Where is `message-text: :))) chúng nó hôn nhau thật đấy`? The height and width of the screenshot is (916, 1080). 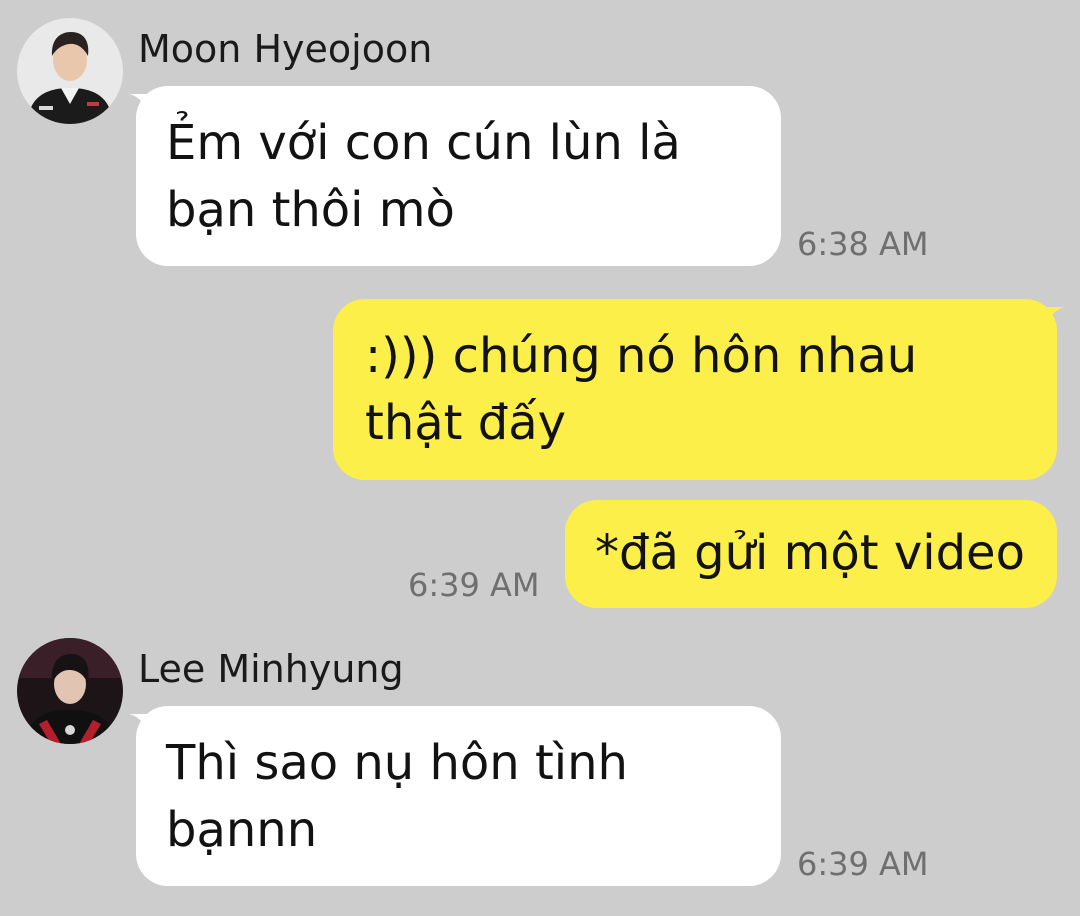
message-text: :))) chúng nó hôn nhau thật đấy is located at coordinates (641, 389).